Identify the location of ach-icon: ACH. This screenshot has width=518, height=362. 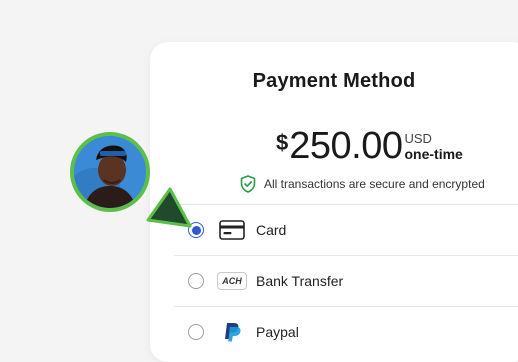
(232, 281).